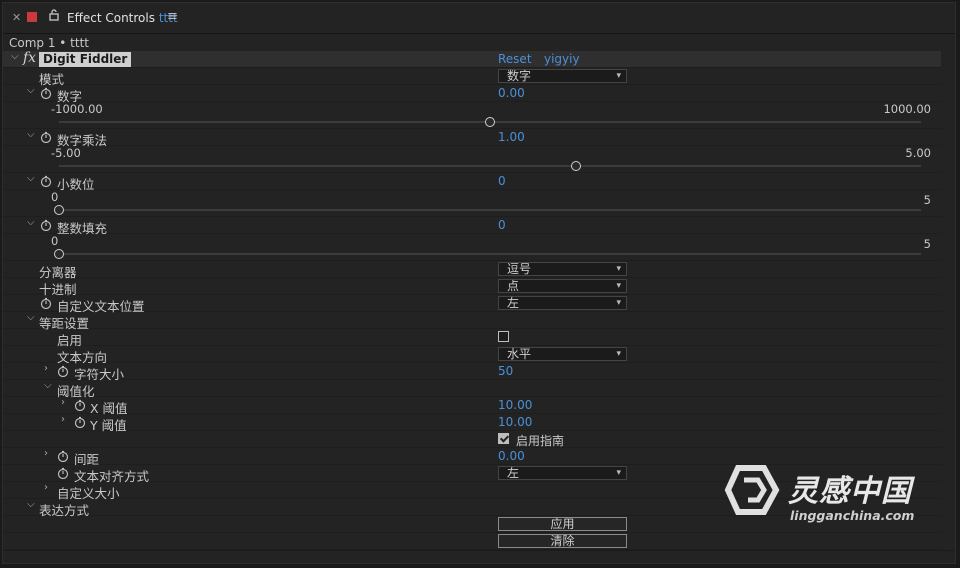 The width and height of the screenshot is (960, 568). I want to click on decimals-slider-track, so click(490, 210).